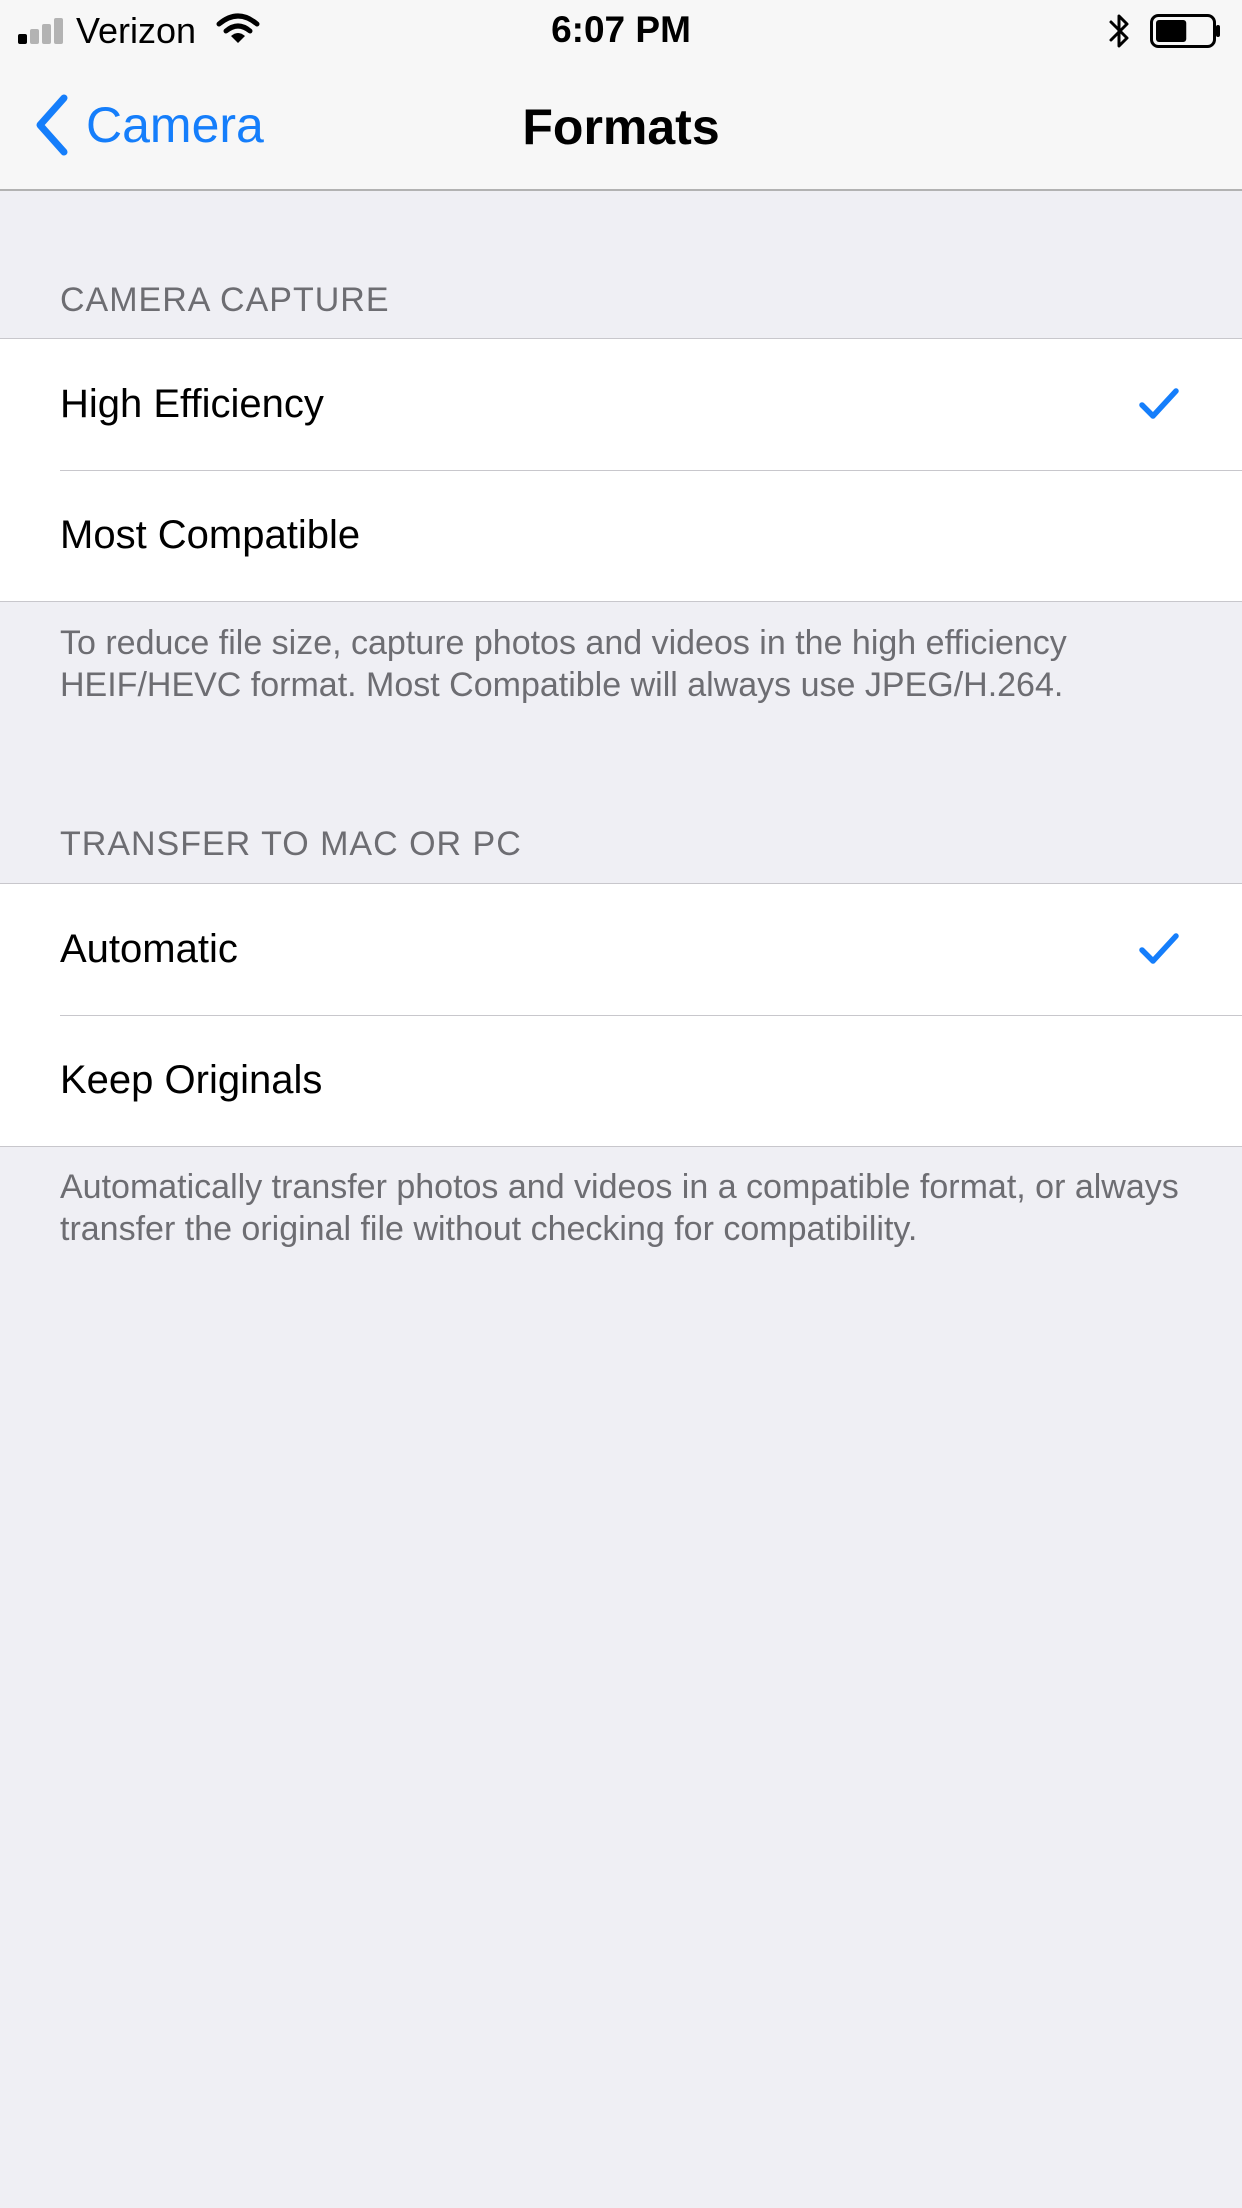  What do you see at coordinates (192, 404) in the screenshot?
I see `option-label: High Efficiency` at bounding box center [192, 404].